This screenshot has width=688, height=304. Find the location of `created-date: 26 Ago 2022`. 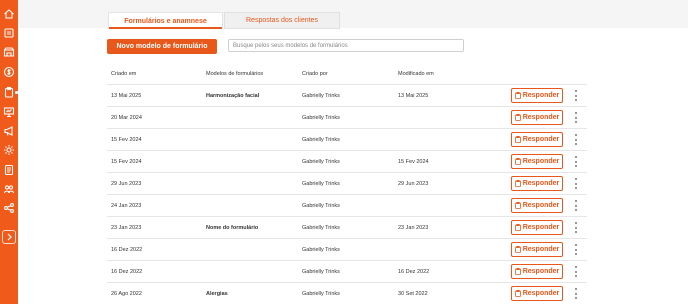

created-date: 26 Ago 2022 is located at coordinates (126, 294).